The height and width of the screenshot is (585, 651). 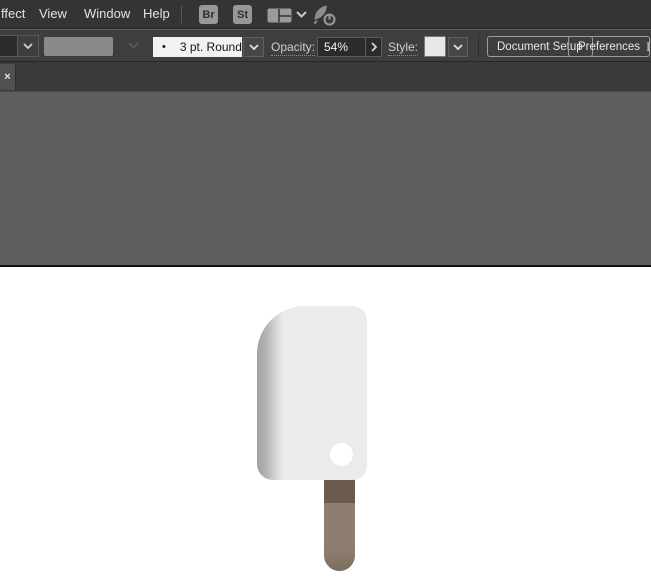 What do you see at coordinates (8, 77) in the screenshot?
I see `tab-close-icon: ×` at bounding box center [8, 77].